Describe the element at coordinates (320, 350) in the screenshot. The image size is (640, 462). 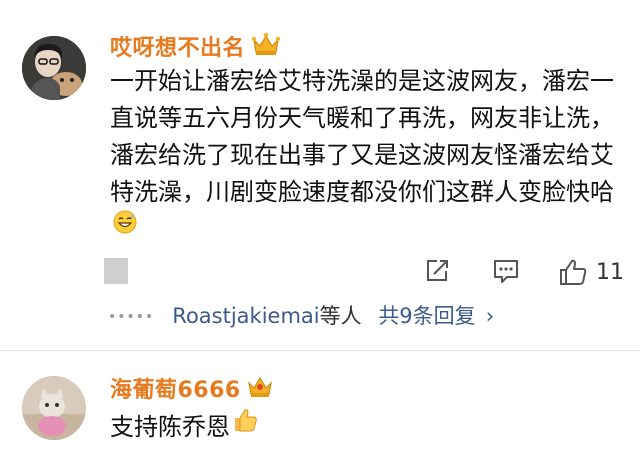
I see `comment-divider` at that location.